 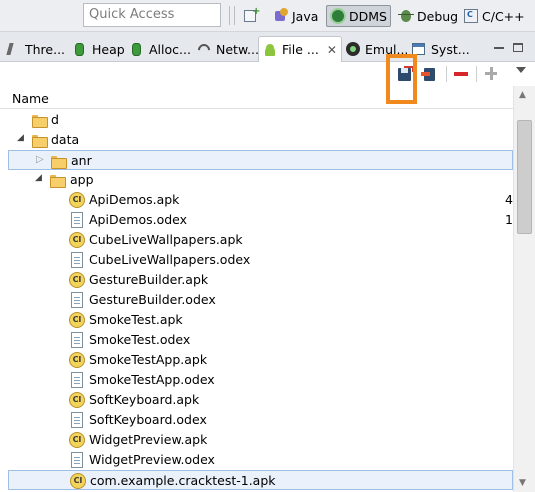 What do you see at coordinates (406, 16) in the screenshot?
I see `debug-perspective-icon` at bounding box center [406, 16].